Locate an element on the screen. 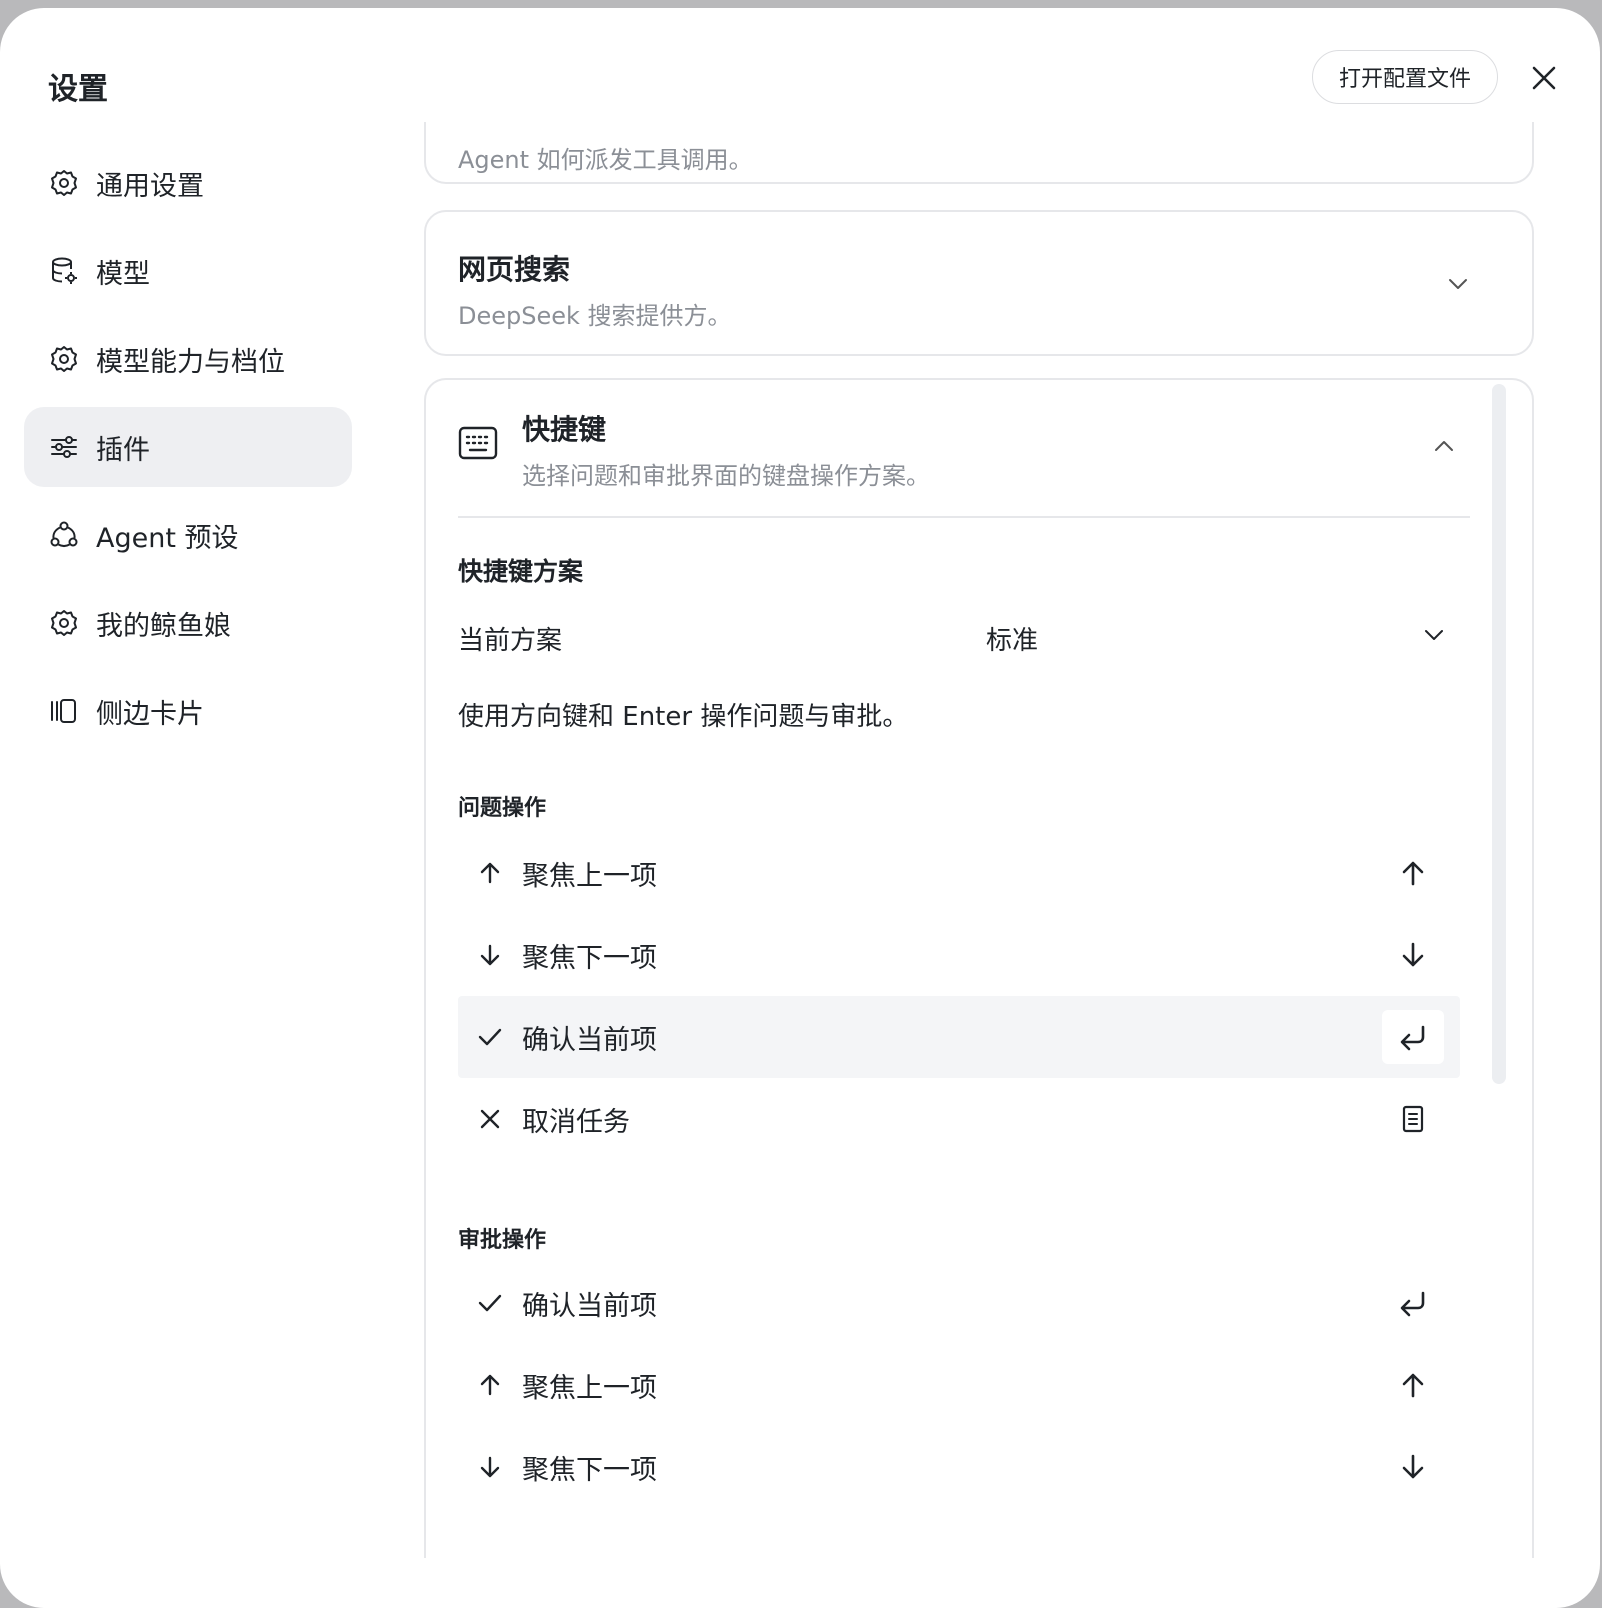  sidebar-item-label: 我的鲸鱼娘 is located at coordinates (163, 626).